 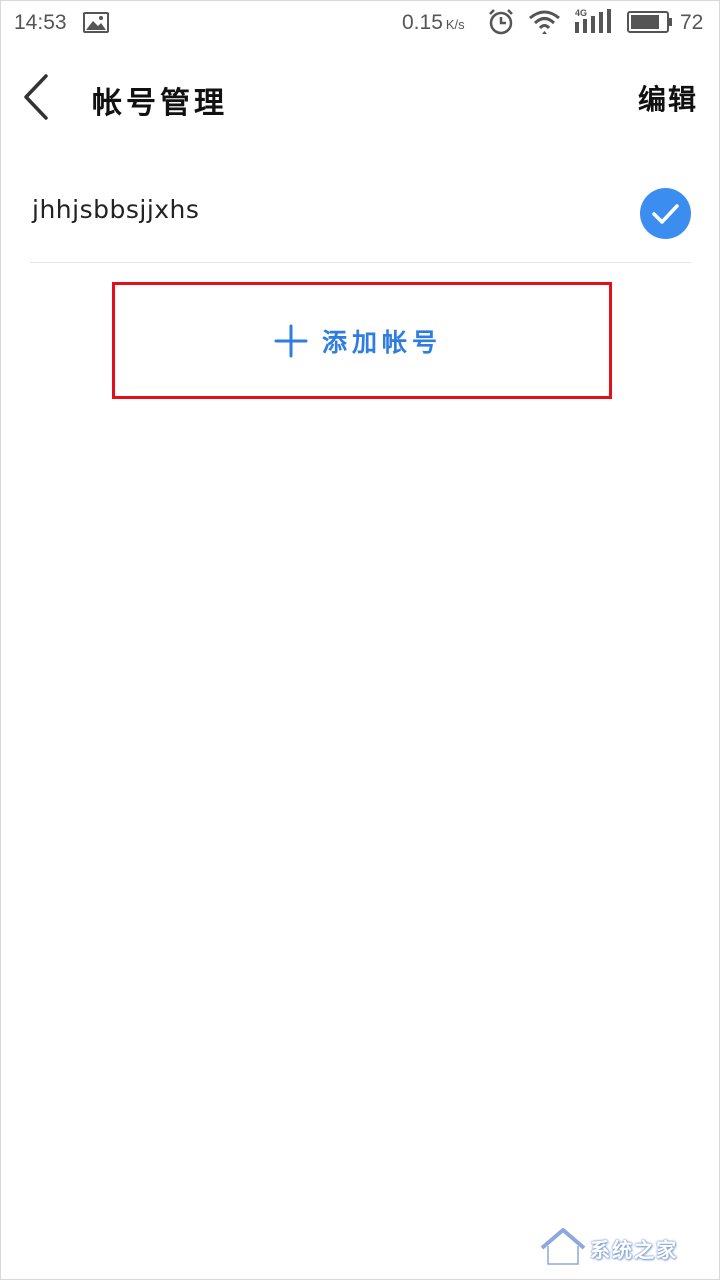 I want to click on network-speed: 0.15 K/s, so click(x=433, y=23).